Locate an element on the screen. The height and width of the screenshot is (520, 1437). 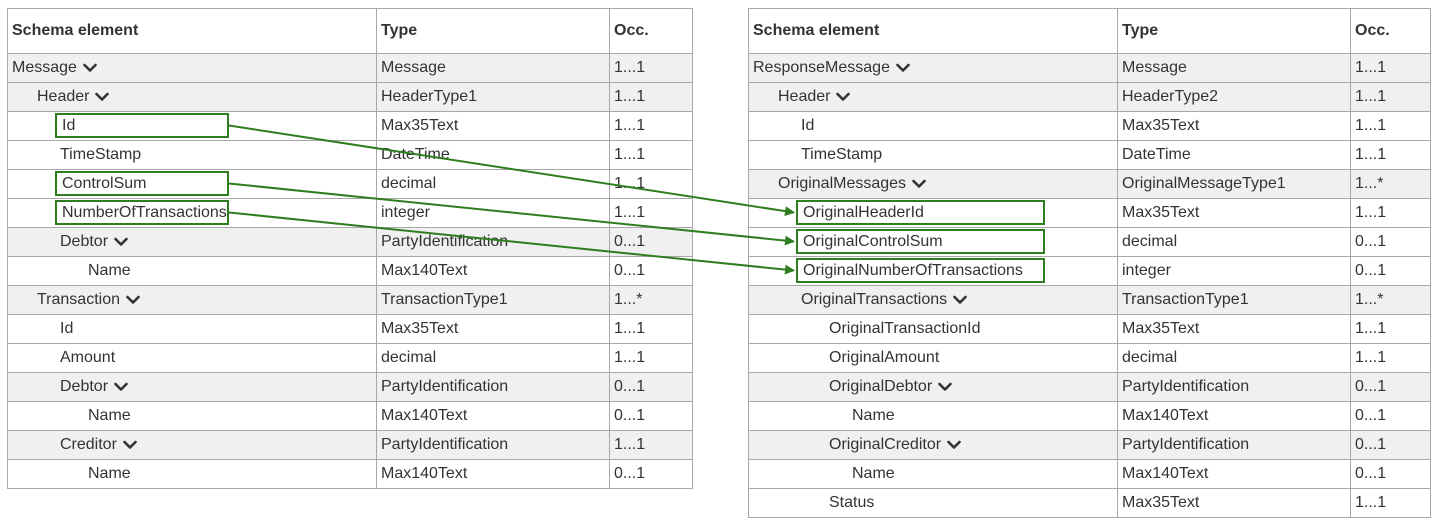
table-row: OriginalHeaderId Max35Text 1...1 is located at coordinates (1089, 213).